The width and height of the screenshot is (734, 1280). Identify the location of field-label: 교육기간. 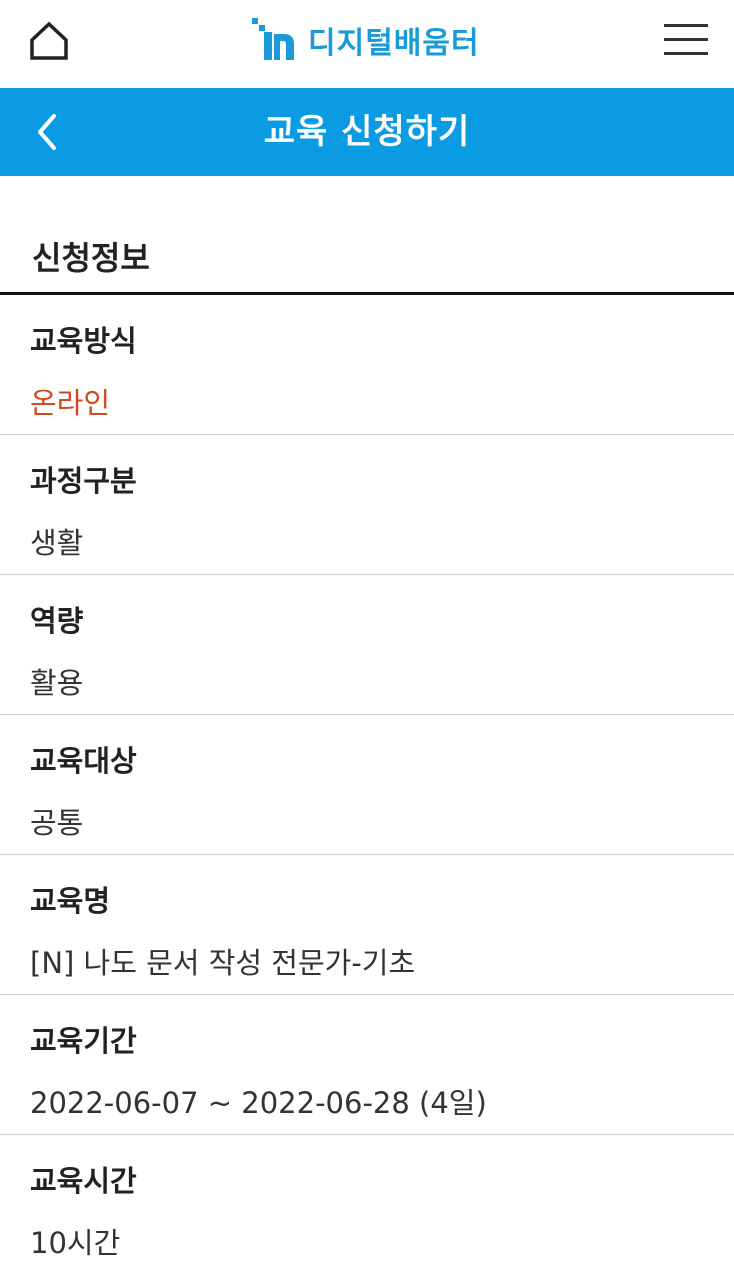
(83, 1041).